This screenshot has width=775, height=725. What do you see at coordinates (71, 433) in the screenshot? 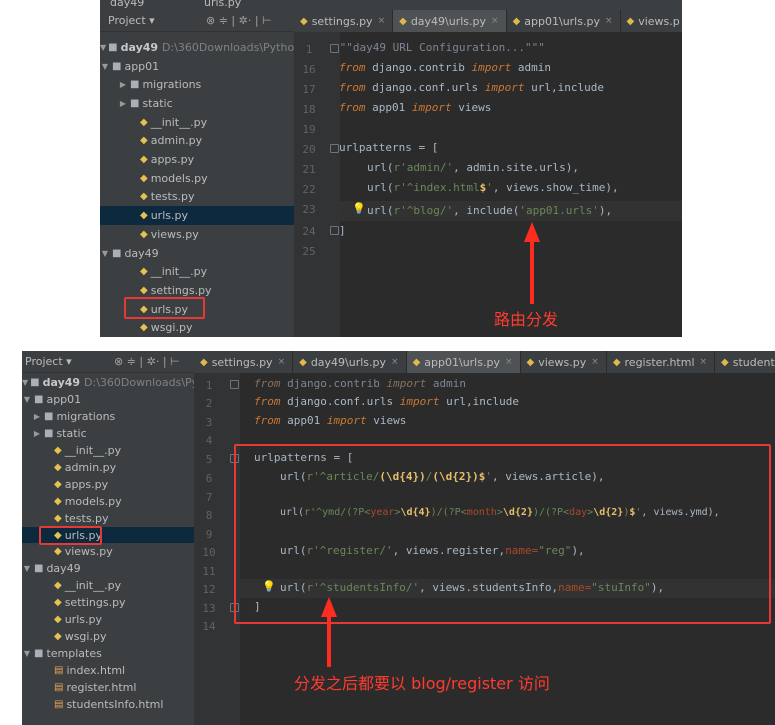
I see `tree-item-label: static` at bounding box center [71, 433].